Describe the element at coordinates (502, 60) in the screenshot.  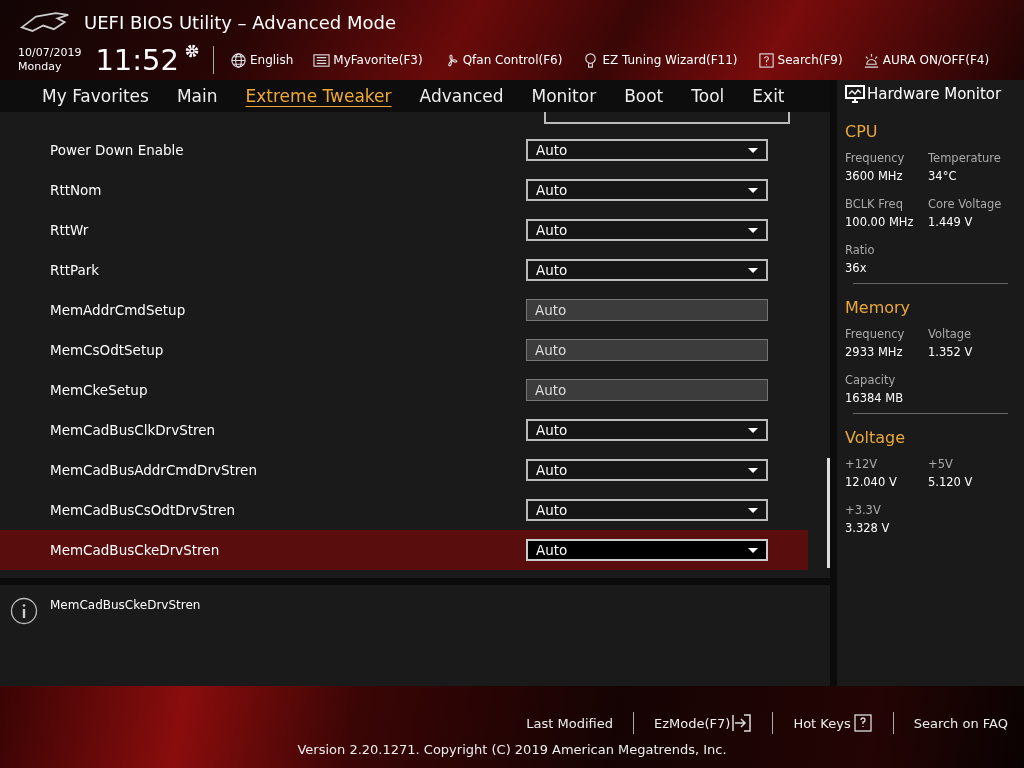
I see `toolbar-button: Qfan Control(F6)` at that location.